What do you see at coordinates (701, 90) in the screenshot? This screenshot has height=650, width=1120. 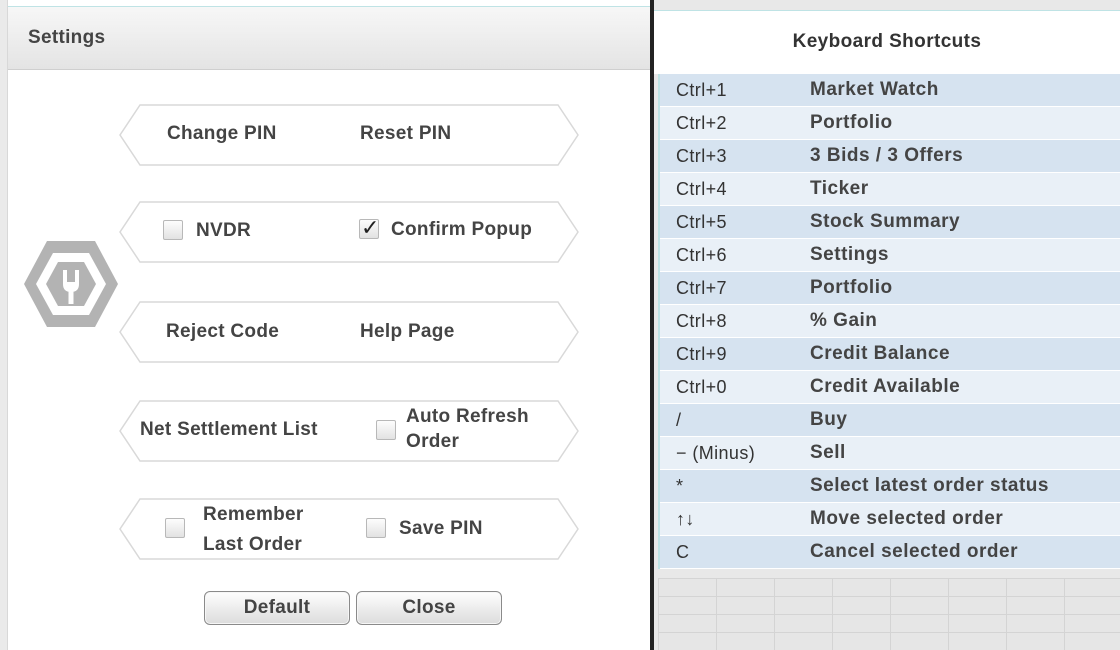 I see `shortcut-key: Ctrl+1` at bounding box center [701, 90].